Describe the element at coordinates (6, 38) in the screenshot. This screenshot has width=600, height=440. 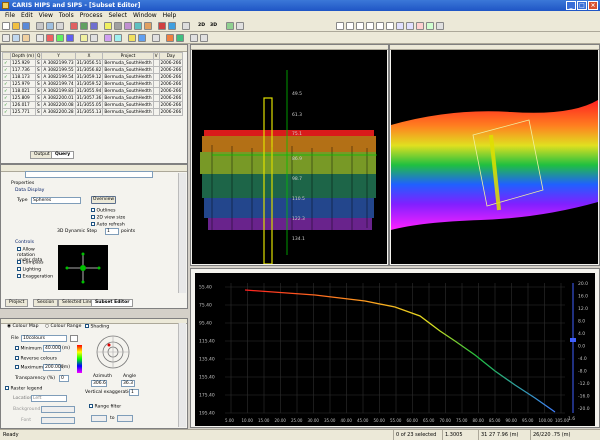
I see `sounding-icon` at that location.